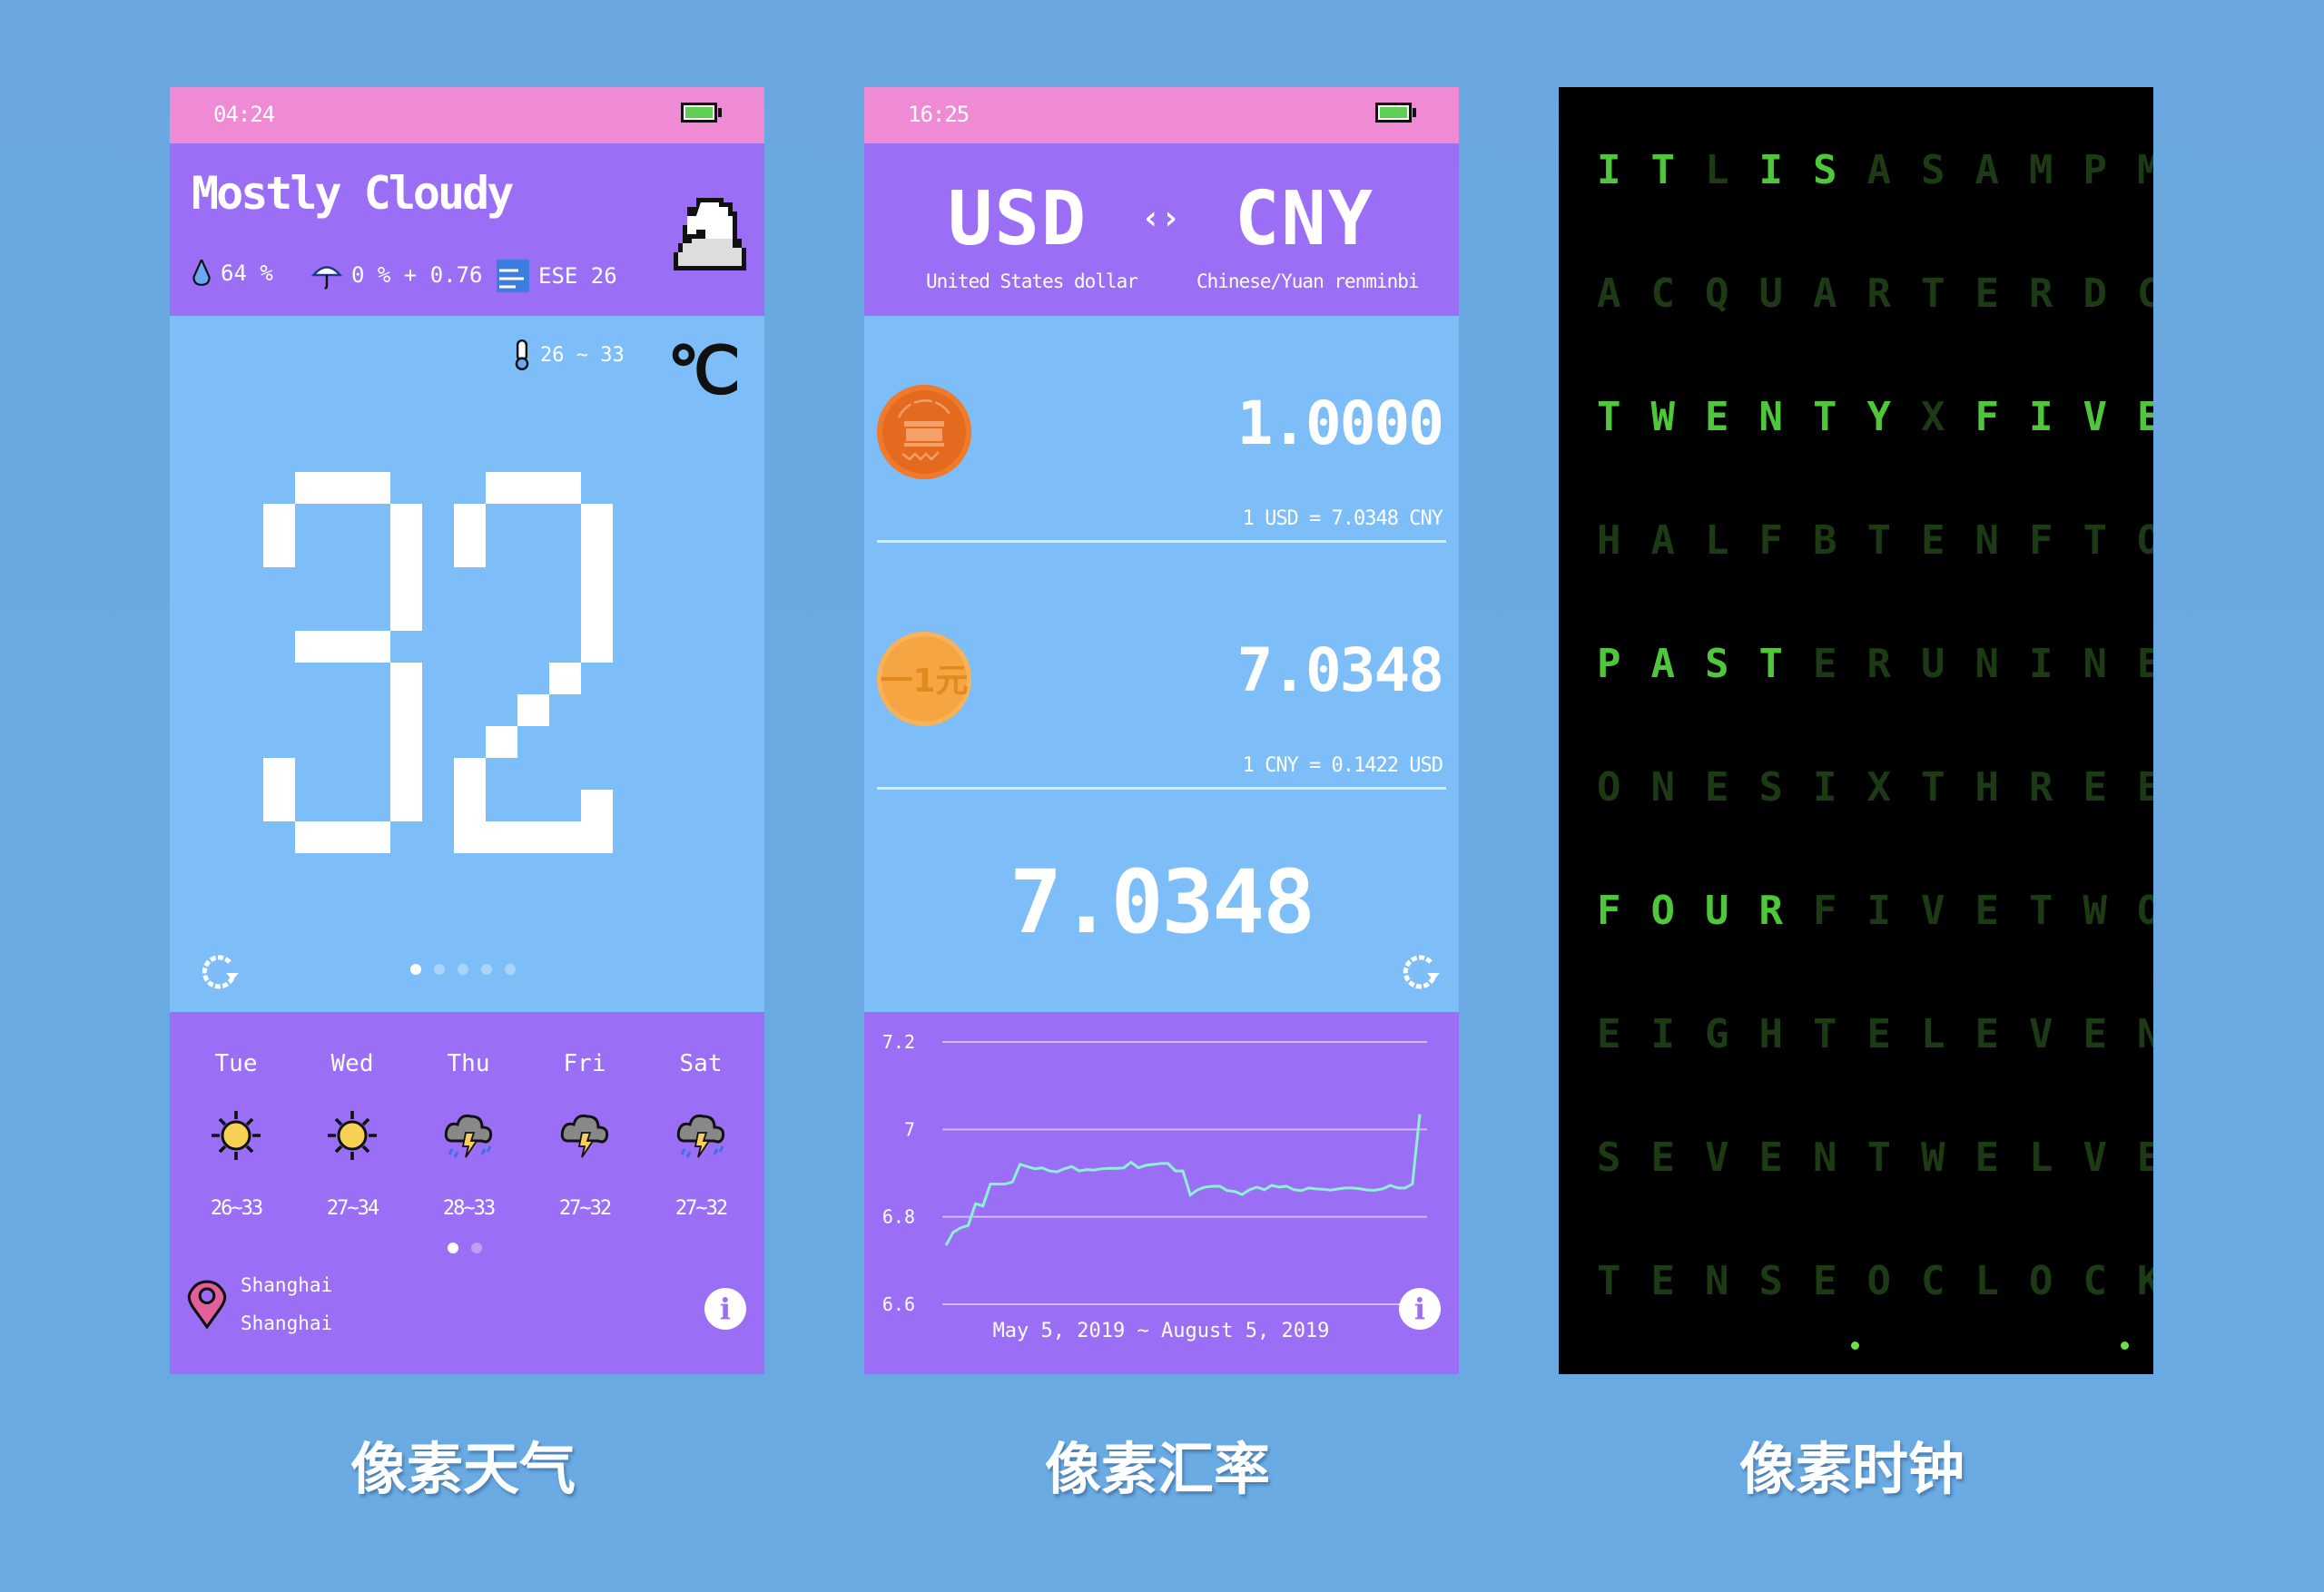 The image size is (2324, 1592). I want to click on forecast-day: Tue 26~33, so click(236, 1135).